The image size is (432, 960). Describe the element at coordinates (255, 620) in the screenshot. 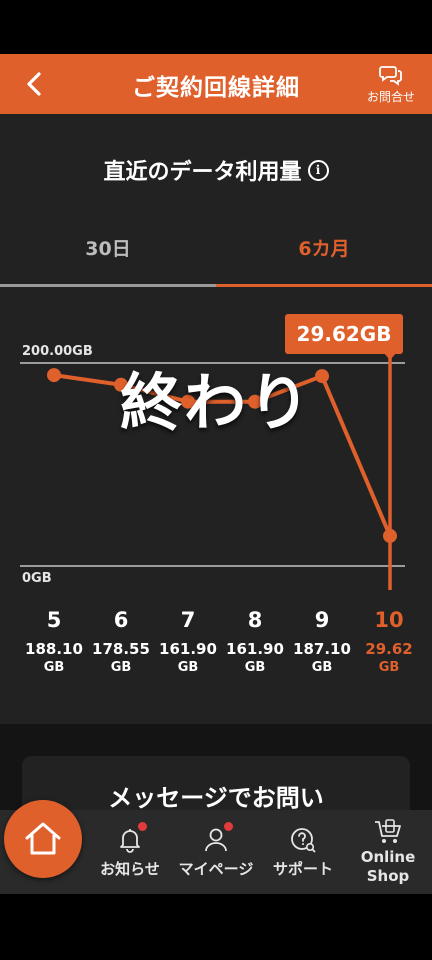

I see `month-label: 8` at that location.